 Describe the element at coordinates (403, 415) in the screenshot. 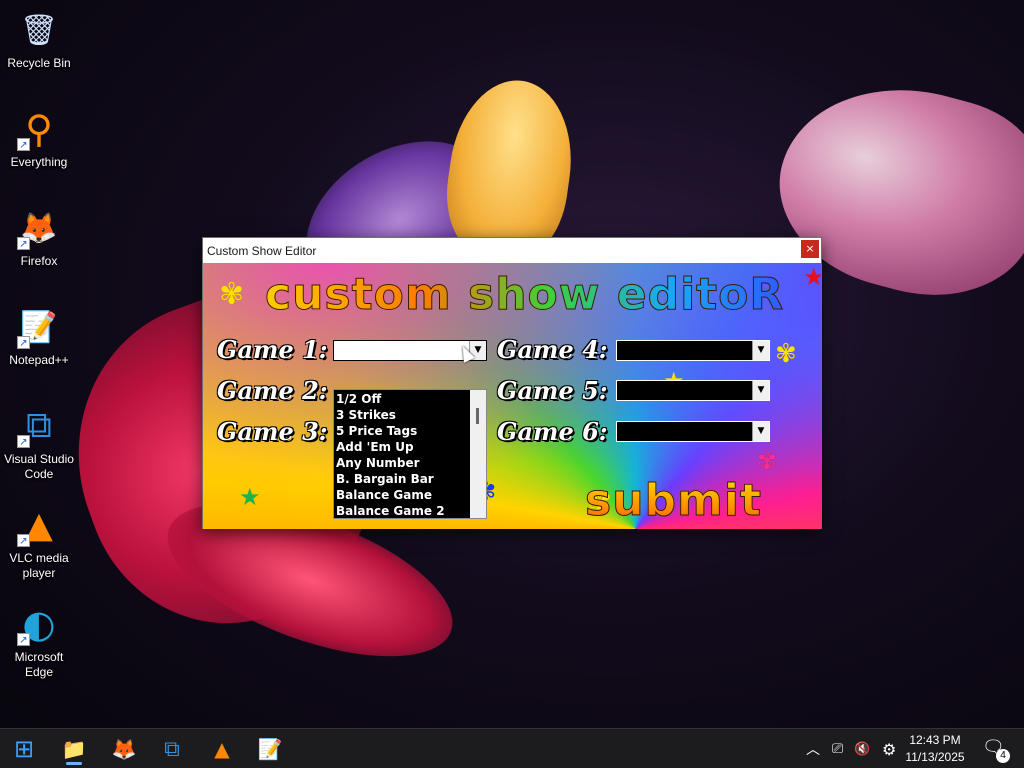

I see `dropdown-option: 3 Strikes` at that location.